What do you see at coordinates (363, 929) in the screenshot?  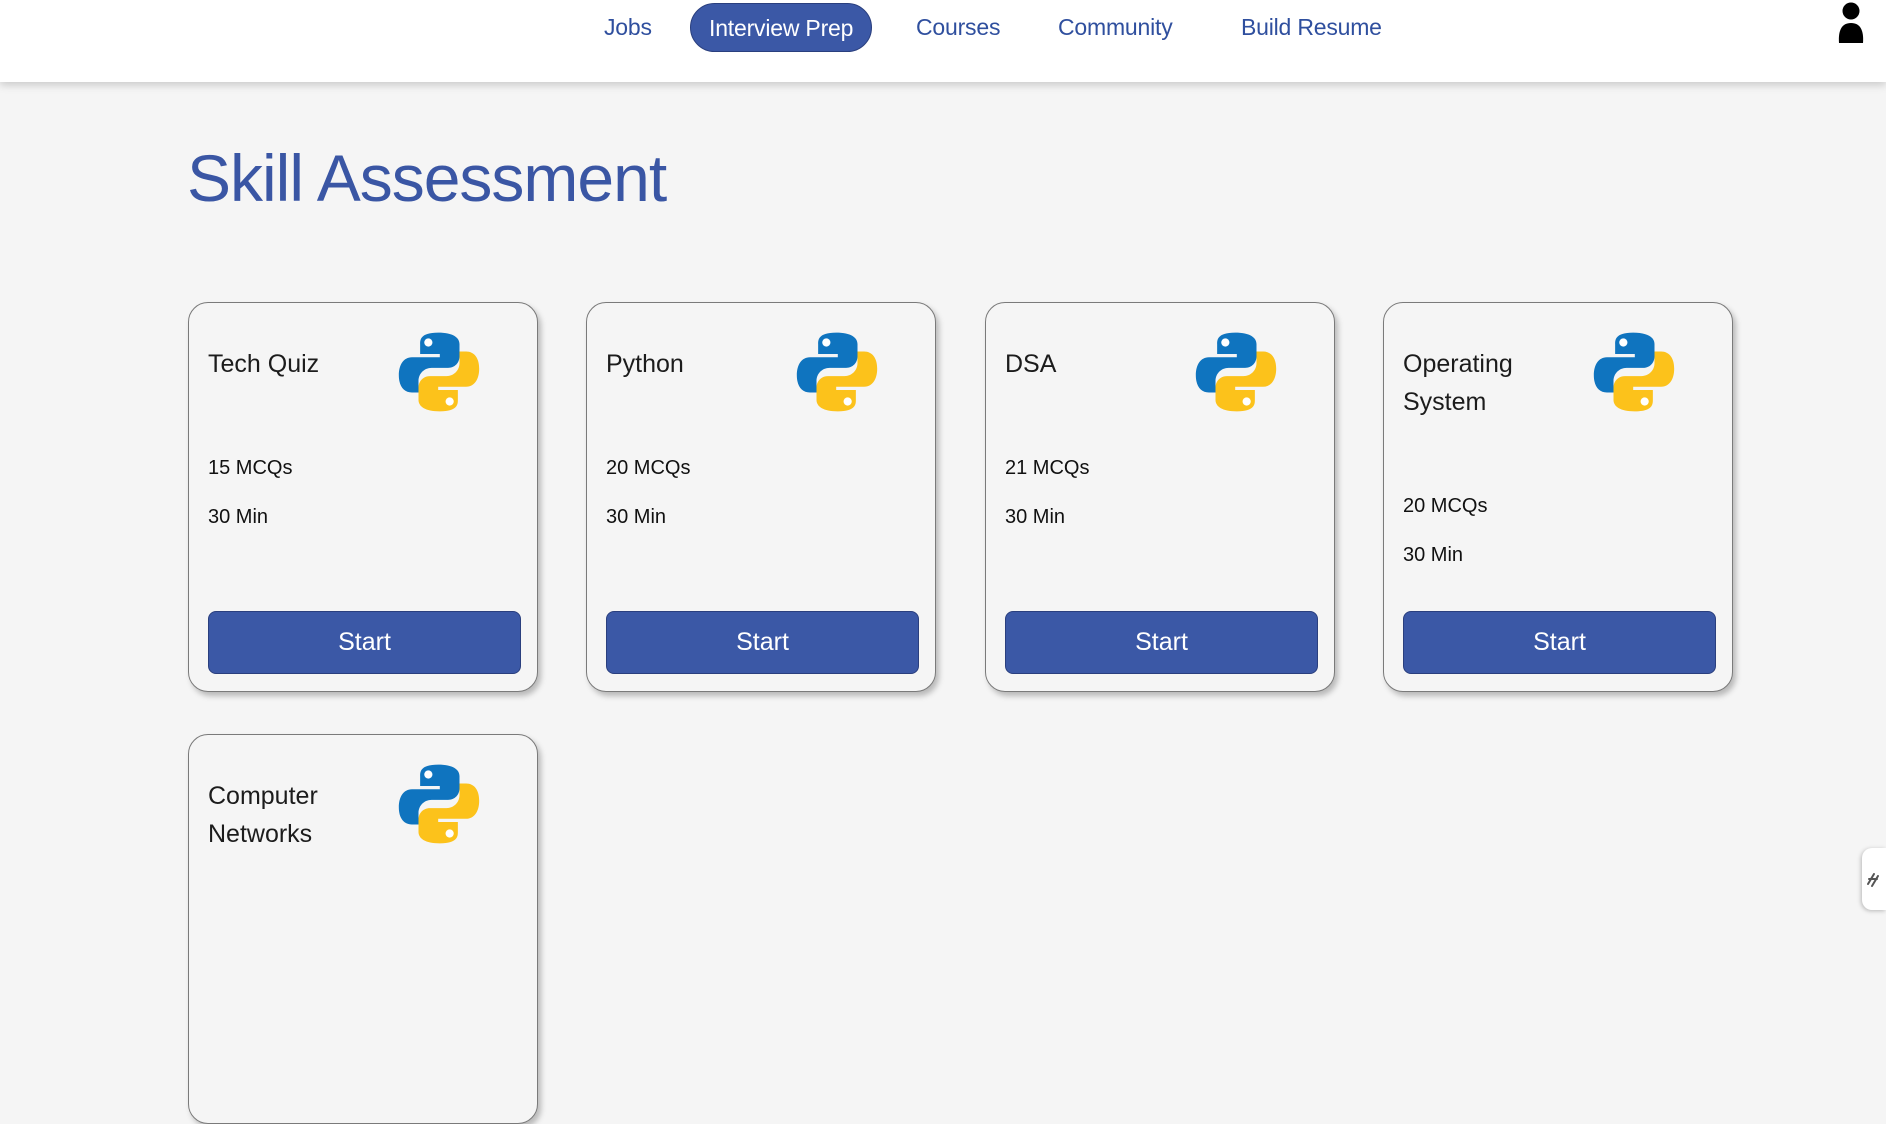 I see `assessment-card: Computer Networks` at bounding box center [363, 929].